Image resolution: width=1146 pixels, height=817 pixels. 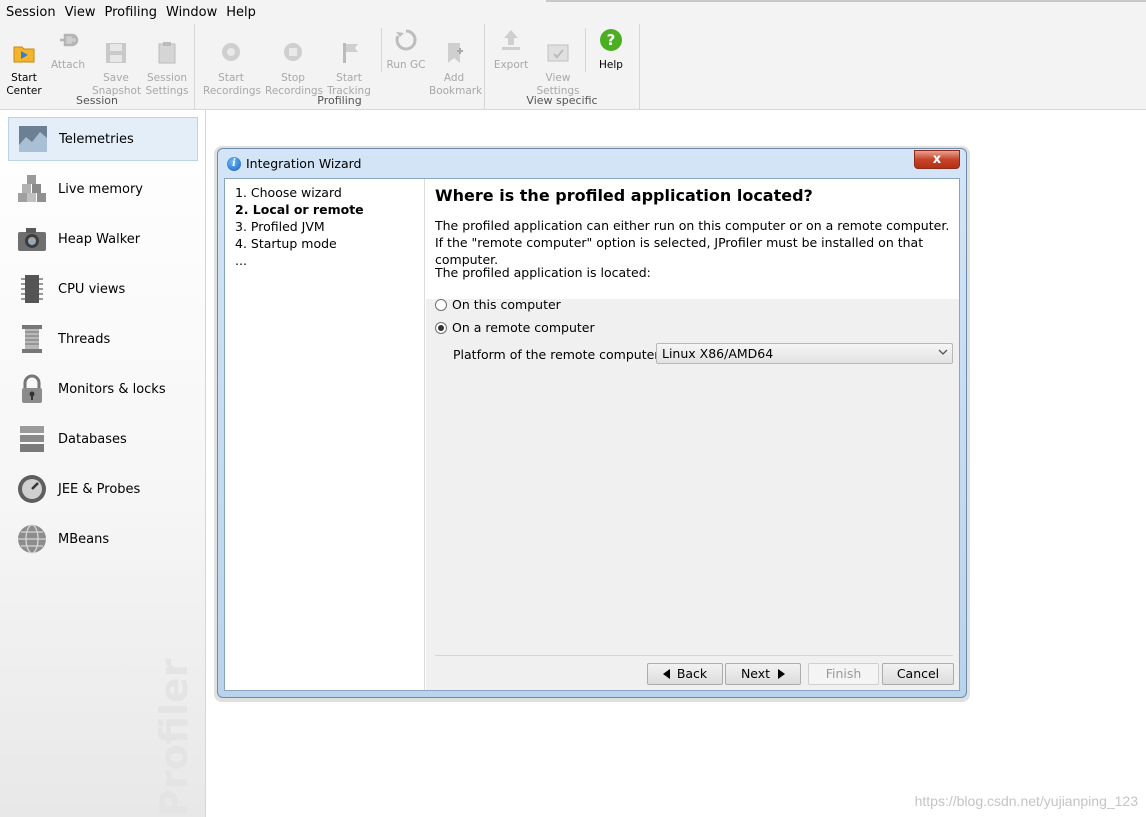 What do you see at coordinates (562, 100) in the screenshot?
I see `toolbar-group-label: View specific` at bounding box center [562, 100].